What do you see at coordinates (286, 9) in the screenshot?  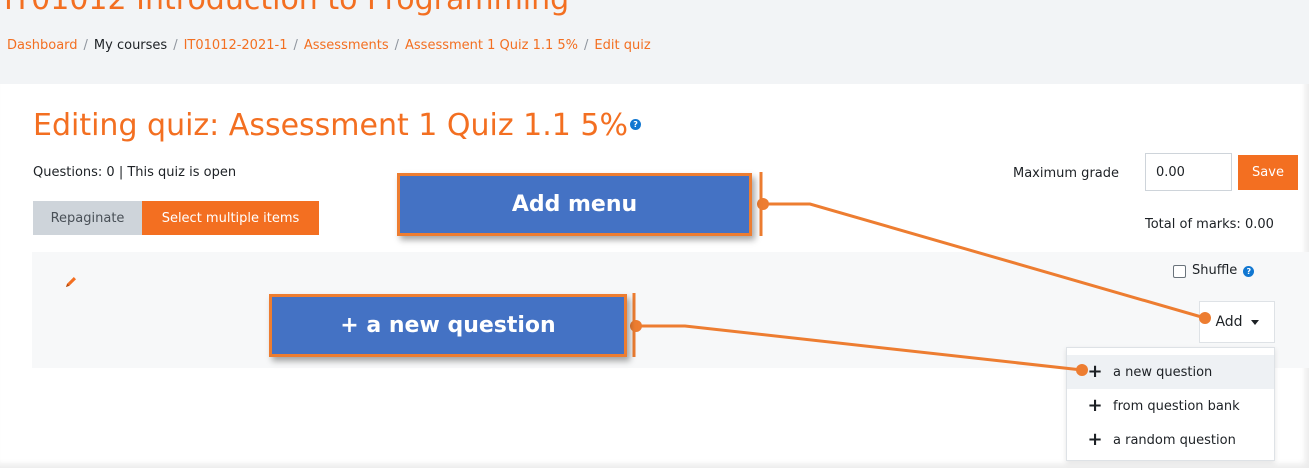 I see `course-title: IT01012 Introduction to Programming` at bounding box center [286, 9].